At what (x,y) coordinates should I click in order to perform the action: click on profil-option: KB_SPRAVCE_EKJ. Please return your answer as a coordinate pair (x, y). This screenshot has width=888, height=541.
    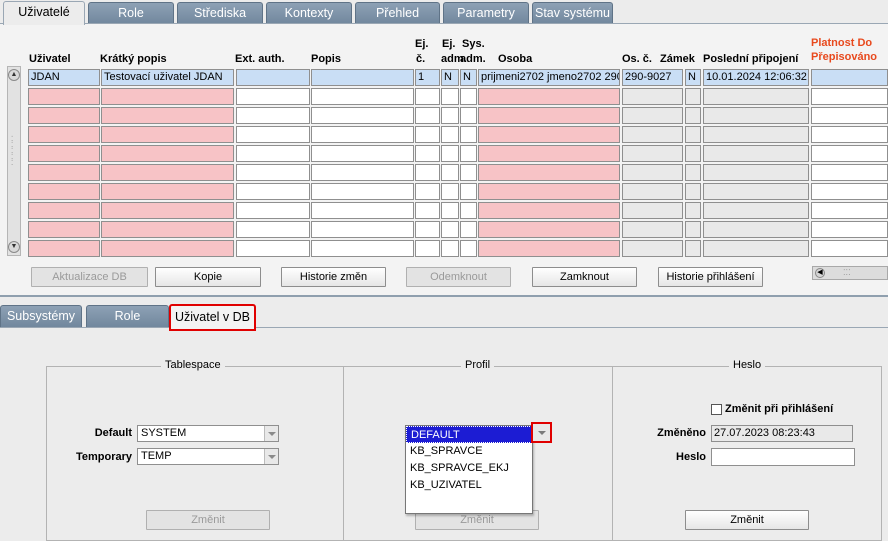
    Looking at the image, I should click on (469, 468).